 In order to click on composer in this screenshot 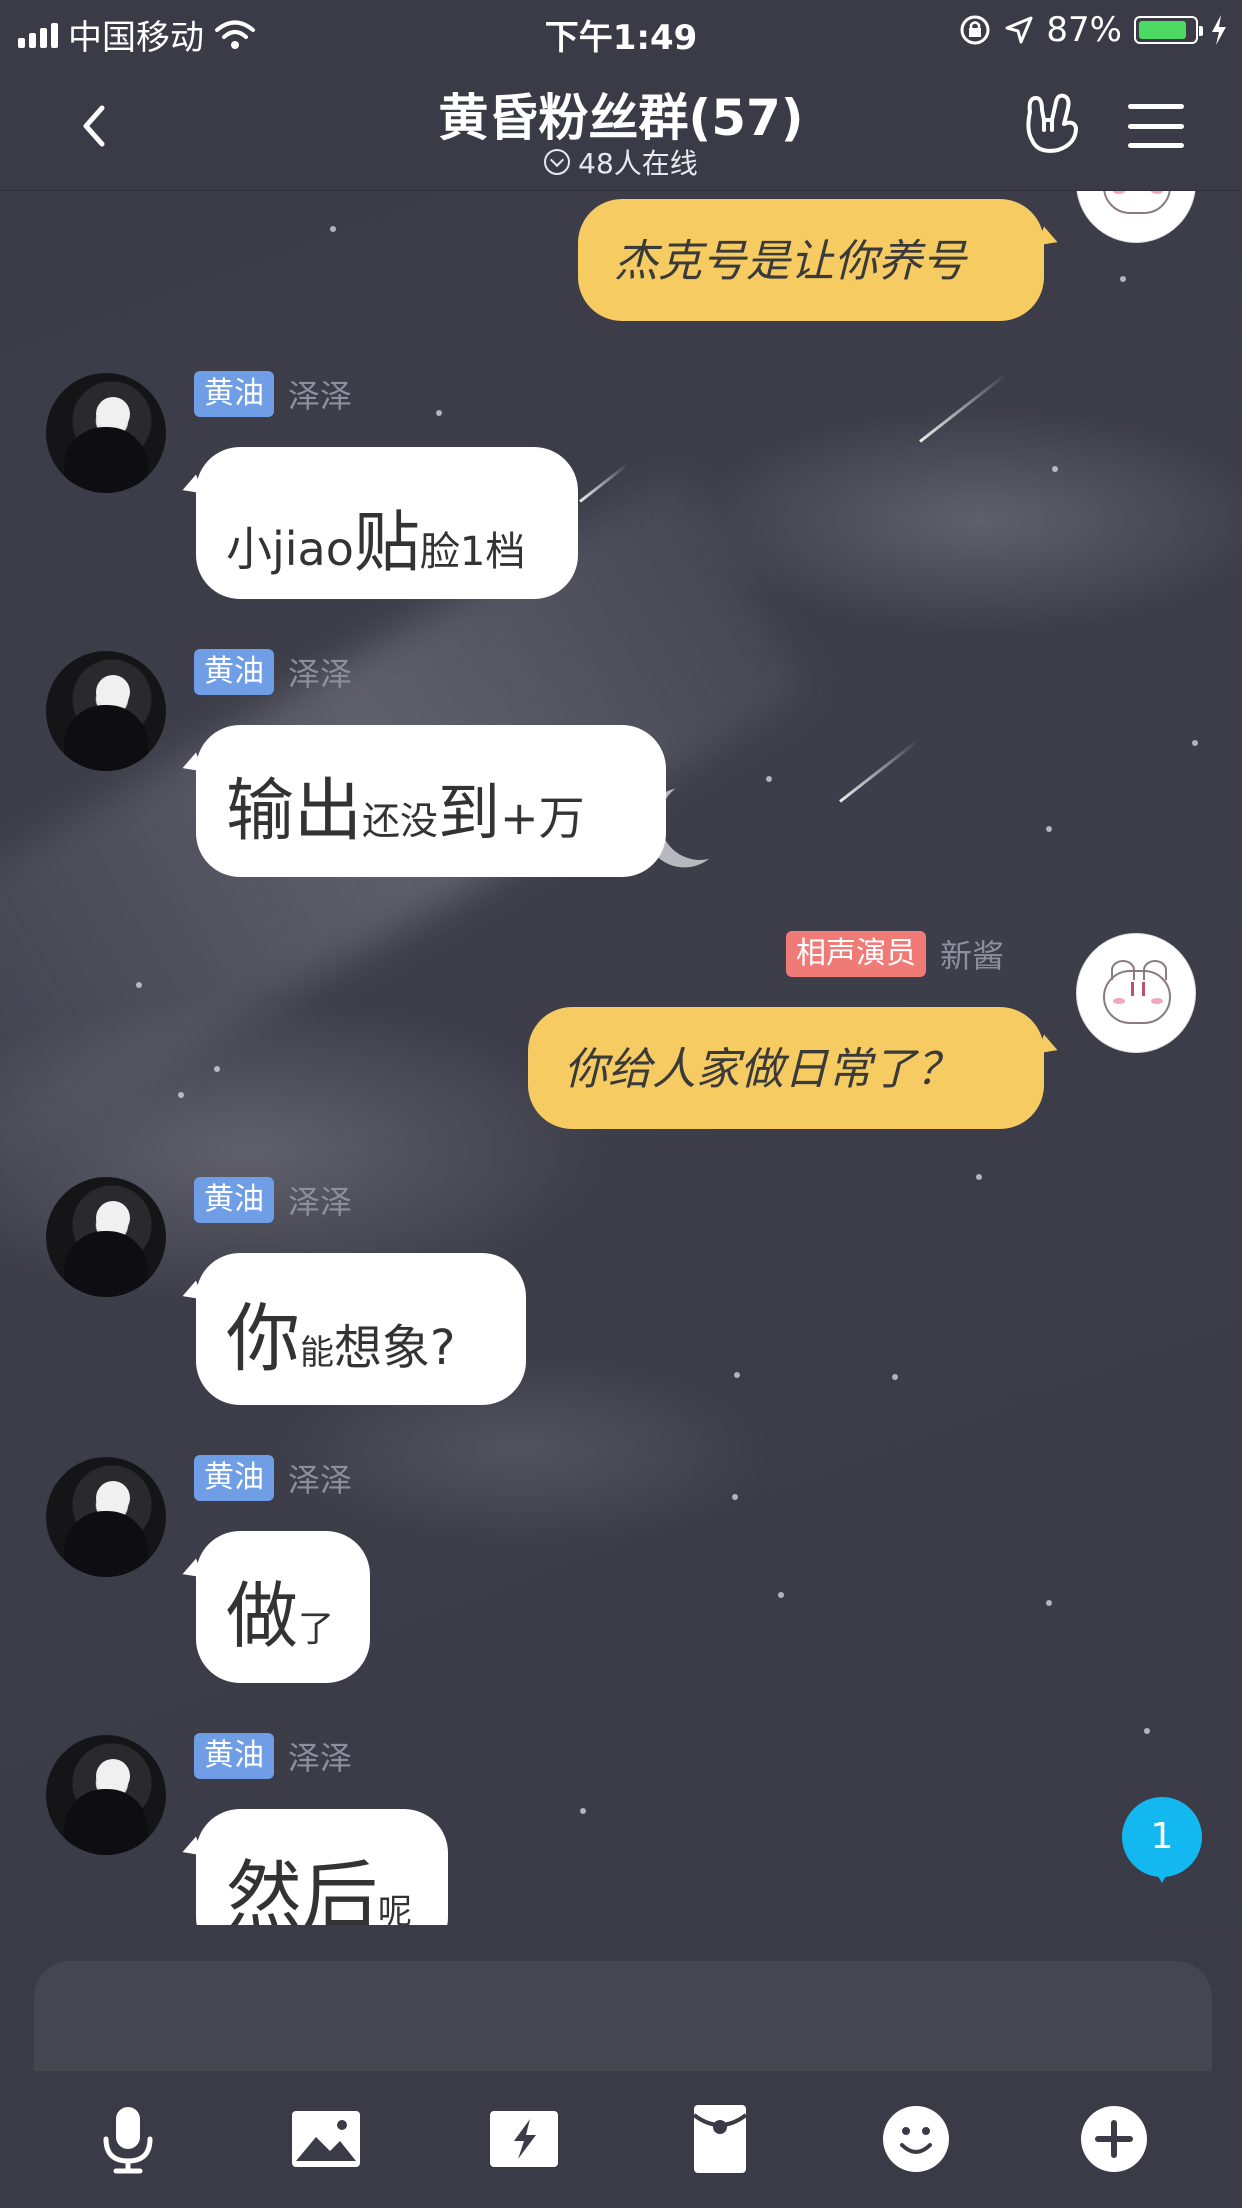, I will do `click(621, 2067)`.